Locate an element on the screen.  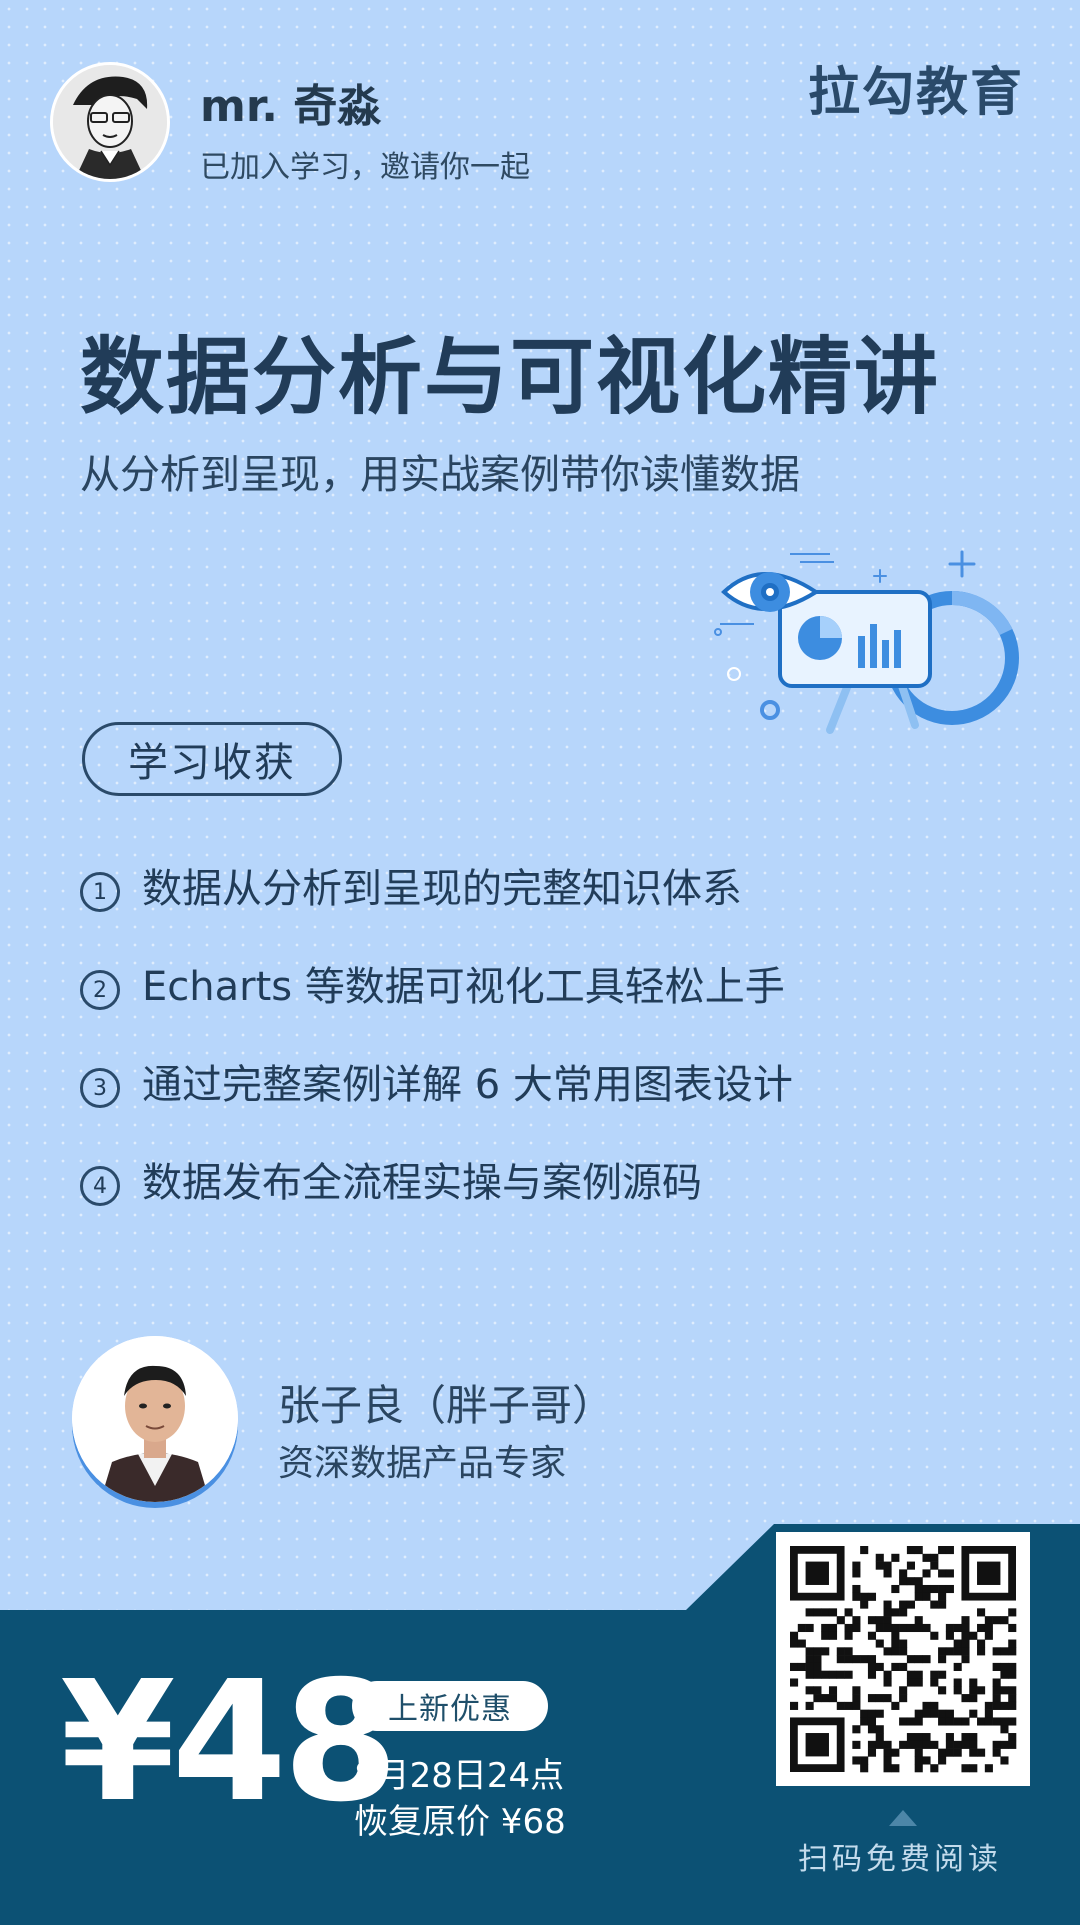
benefit-item: 3 通过完整案例详解 6 大常用图表设计 is located at coordinates (436, 1081).